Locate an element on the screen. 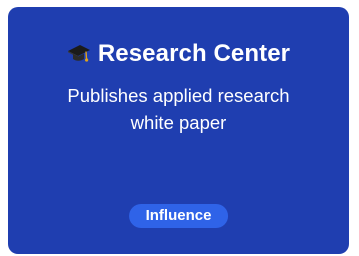 Image resolution: width=359 pixels, height=256 pixels. card-header: Research Center is located at coordinates (178, 54).